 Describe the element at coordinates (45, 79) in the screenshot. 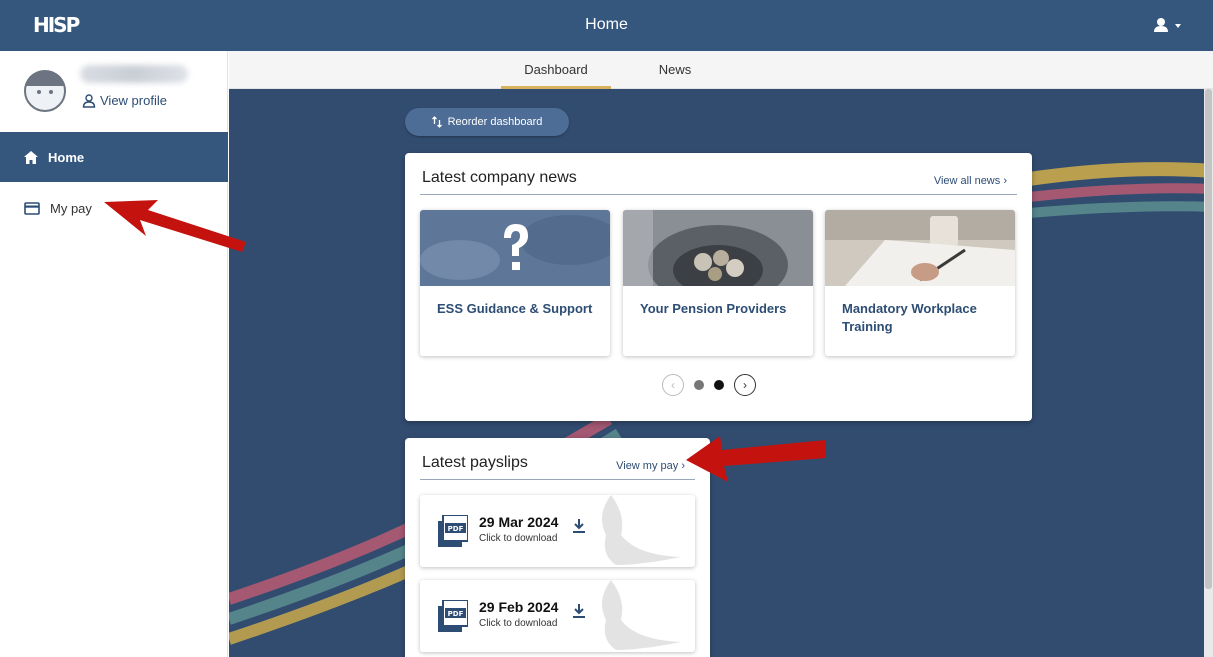

I see `avatar-hair` at that location.